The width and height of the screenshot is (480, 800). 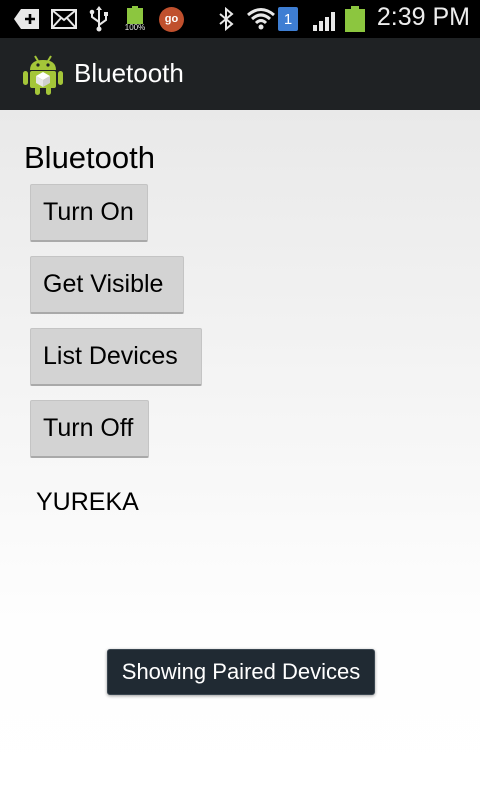 I want to click on sim-badge: 1, so click(x=288, y=19).